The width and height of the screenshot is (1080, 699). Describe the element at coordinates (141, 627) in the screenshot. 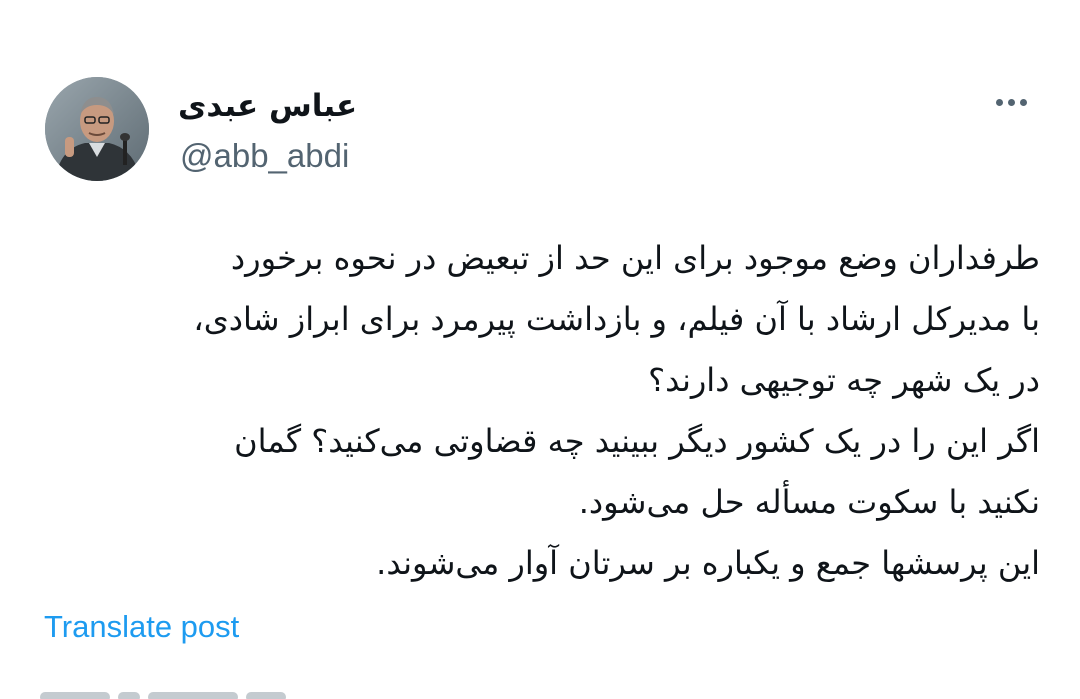

I see `translate-post-link: Translate post` at that location.